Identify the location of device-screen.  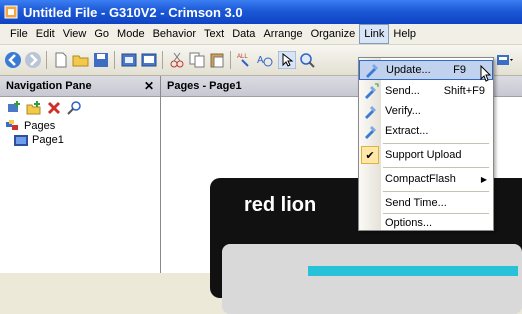
(372, 279).